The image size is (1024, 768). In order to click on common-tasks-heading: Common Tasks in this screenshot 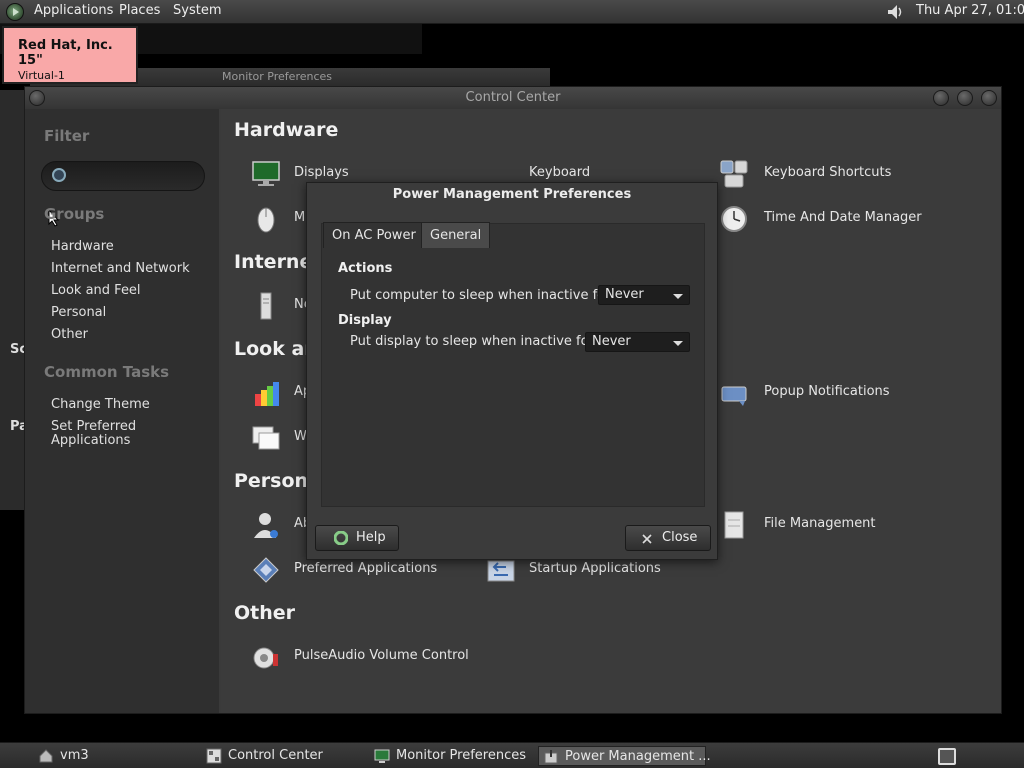, I will do `click(107, 372)`.